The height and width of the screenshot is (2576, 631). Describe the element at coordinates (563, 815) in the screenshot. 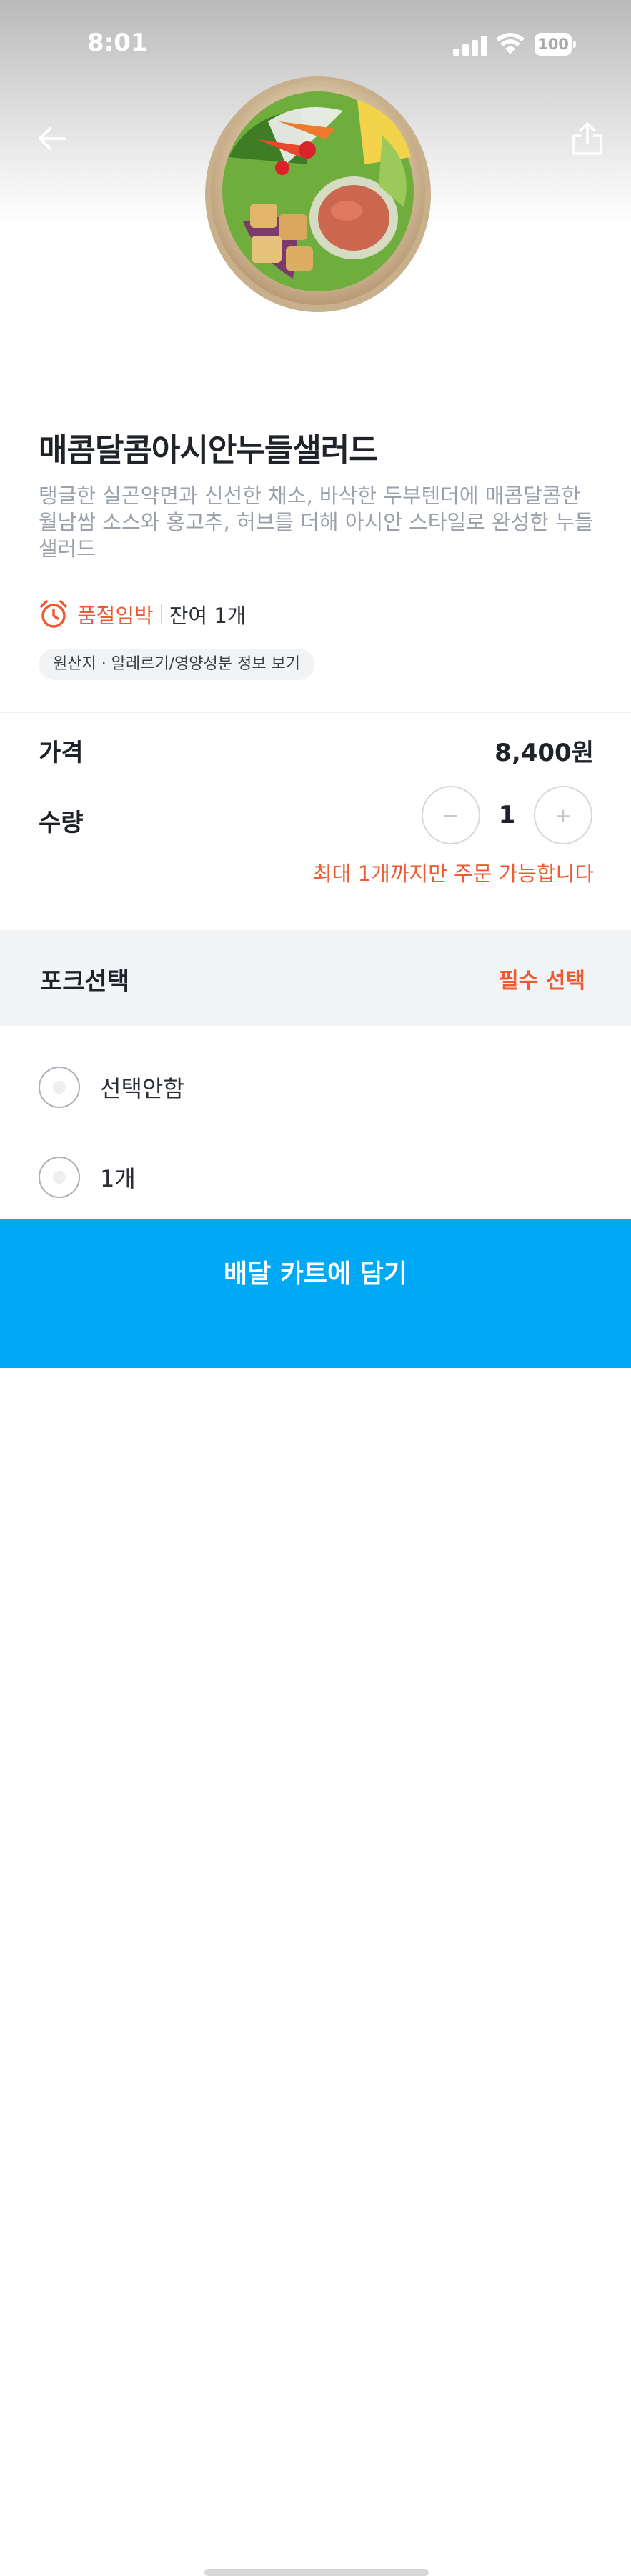

I see `quantity-increase-button: +` at that location.